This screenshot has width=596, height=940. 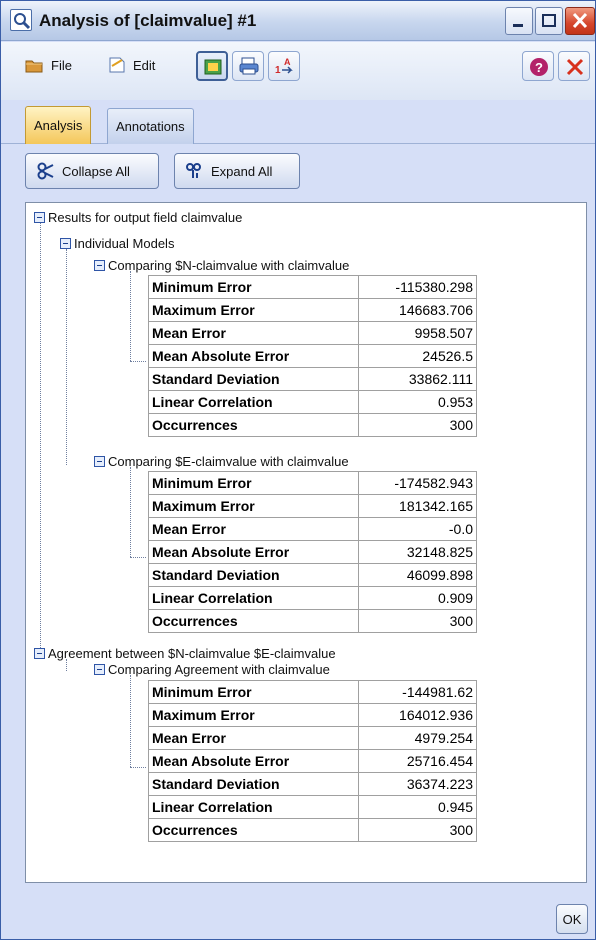 I want to click on model-comparison-label: Comparing $N-claimvalue with claimvalue, so click(x=229, y=265).